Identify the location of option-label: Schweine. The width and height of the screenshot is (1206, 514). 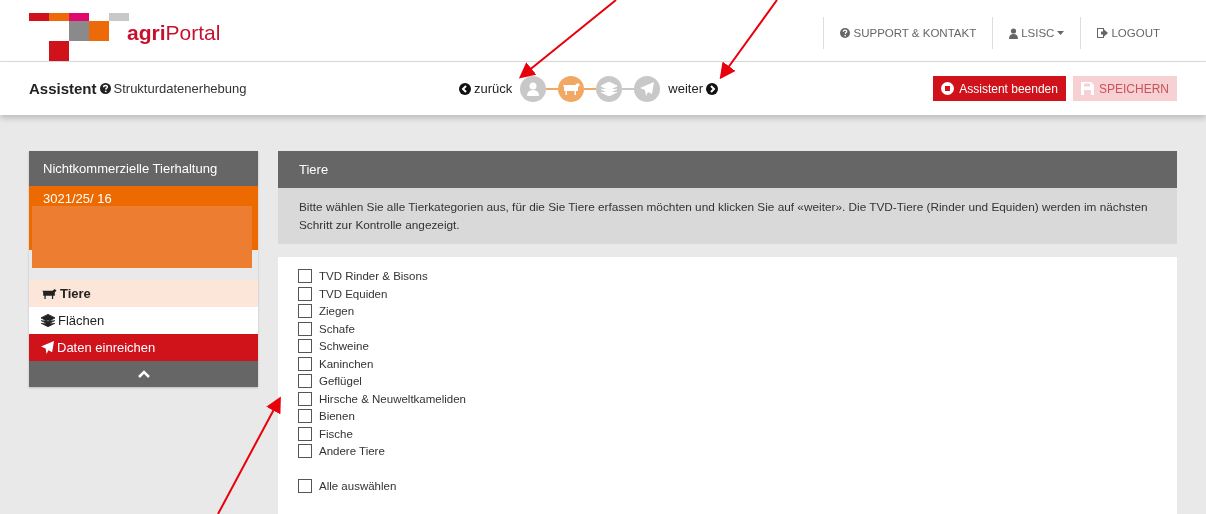
(344, 346).